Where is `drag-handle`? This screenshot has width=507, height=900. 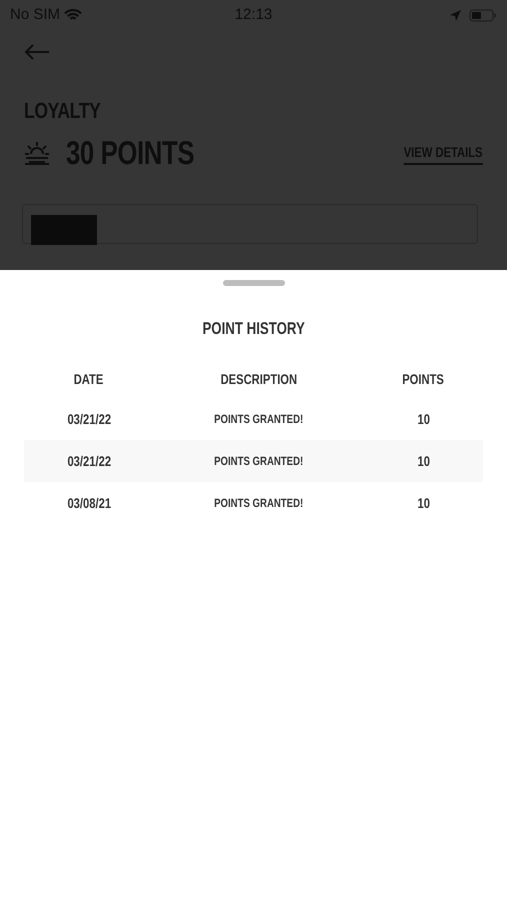
drag-handle is located at coordinates (253, 283).